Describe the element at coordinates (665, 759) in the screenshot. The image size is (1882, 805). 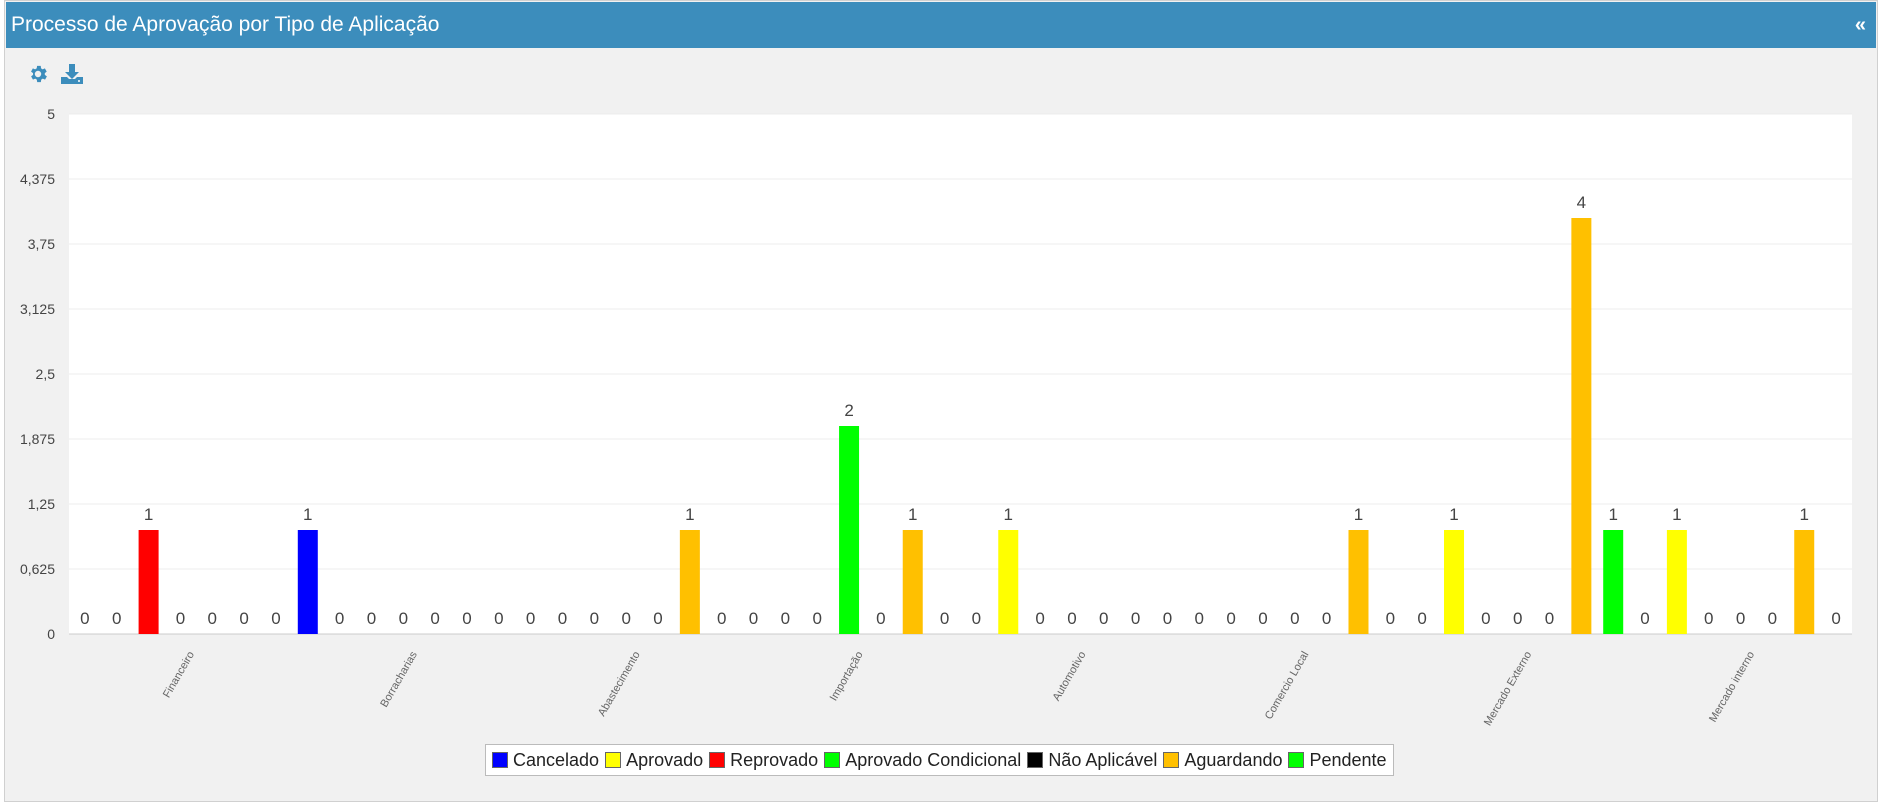
I see `legend-label: Aprovado` at that location.